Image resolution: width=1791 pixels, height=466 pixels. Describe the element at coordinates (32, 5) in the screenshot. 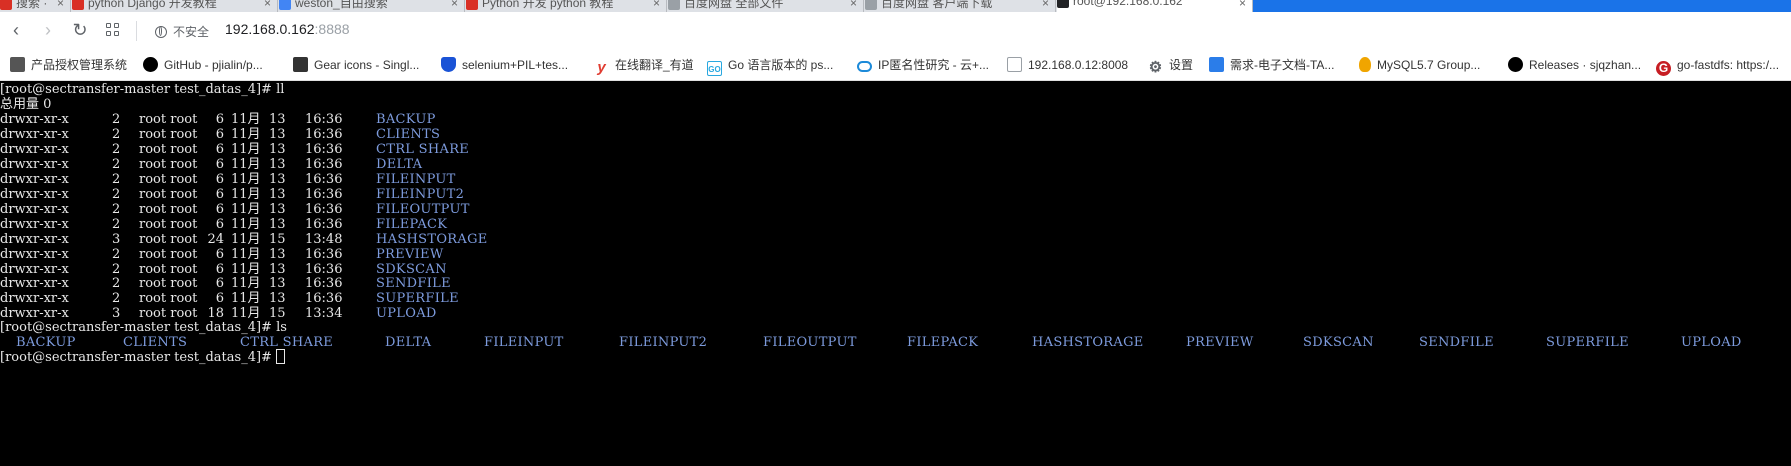

I see `tab-title: 搜索 ·` at that location.